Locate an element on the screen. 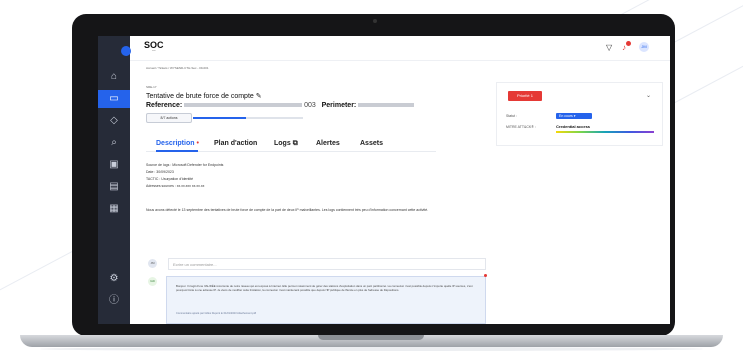  mitre-color-bar is located at coordinates (605, 132).